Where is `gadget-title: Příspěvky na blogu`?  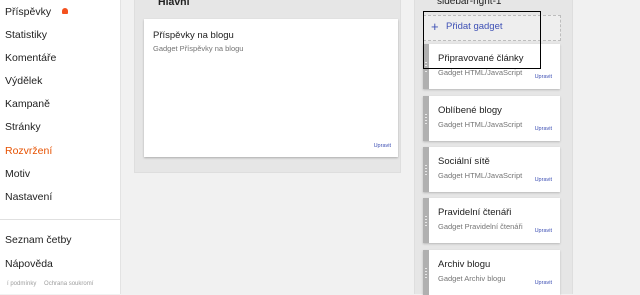
gadget-title: Příspěvky na blogu is located at coordinates (193, 35).